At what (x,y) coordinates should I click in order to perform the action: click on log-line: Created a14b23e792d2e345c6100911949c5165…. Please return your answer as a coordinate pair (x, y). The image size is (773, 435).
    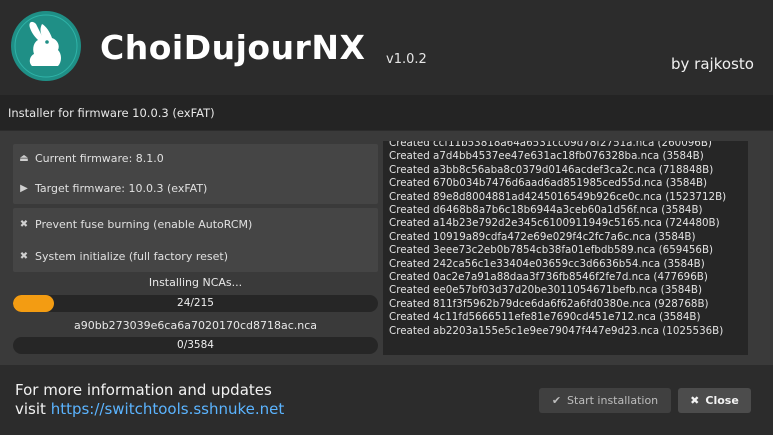
    Looking at the image, I should click on (554, 223).